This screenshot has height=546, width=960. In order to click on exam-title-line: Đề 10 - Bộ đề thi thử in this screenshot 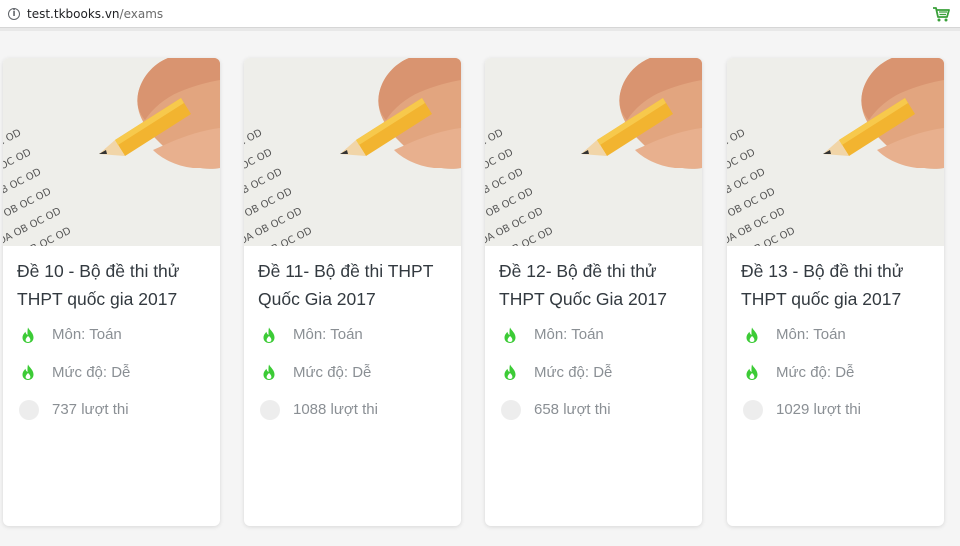, I will do `click(98, 271)`.